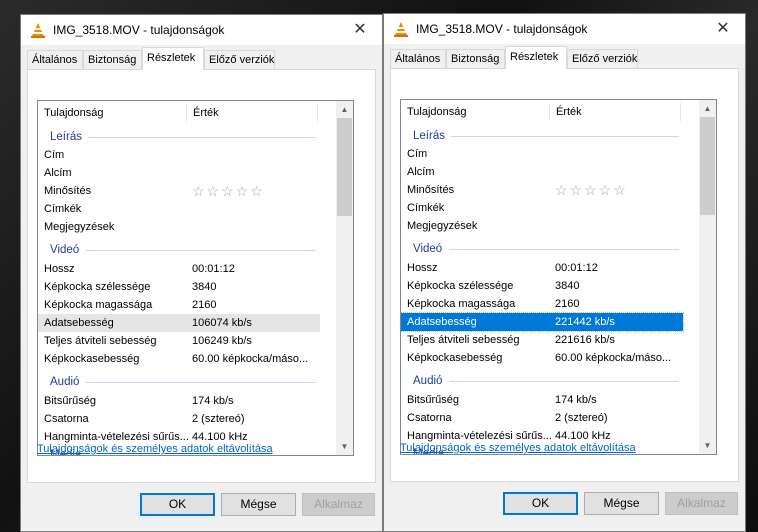 Image resolution: width=758 pixels, height=532 pixels. Describe the element at coordinates (422, 268) in the screenshot. I see `property-name: Hossz` at that location.